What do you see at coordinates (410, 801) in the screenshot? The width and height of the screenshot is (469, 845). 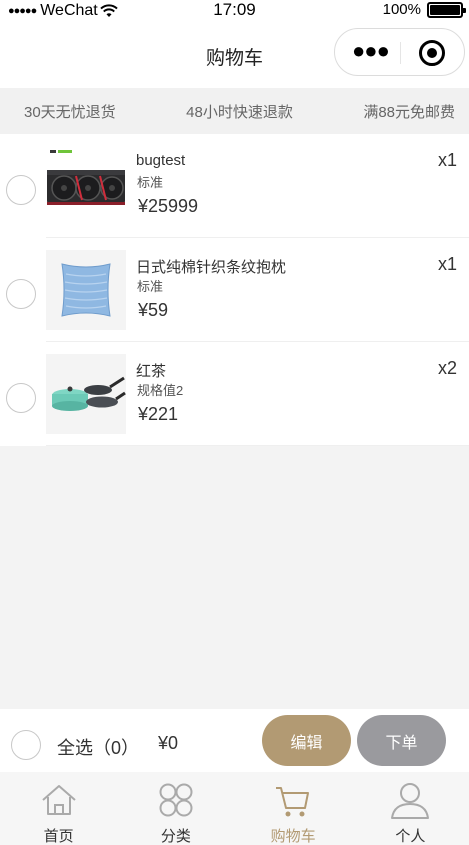 I see `user-icon` at bounding box center [410, 801].